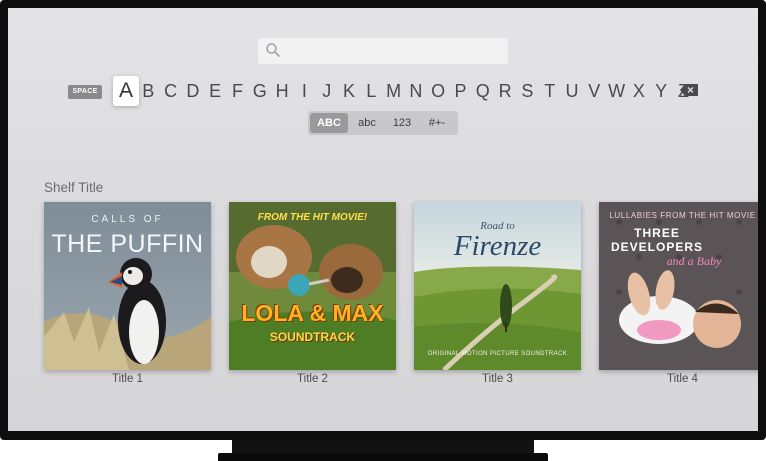 The height and width of the screenshot is (461, 766). Describe the element at coordinates (497, 379) in the screenshot. I see `shelf-item-title: Title 3` at that location.